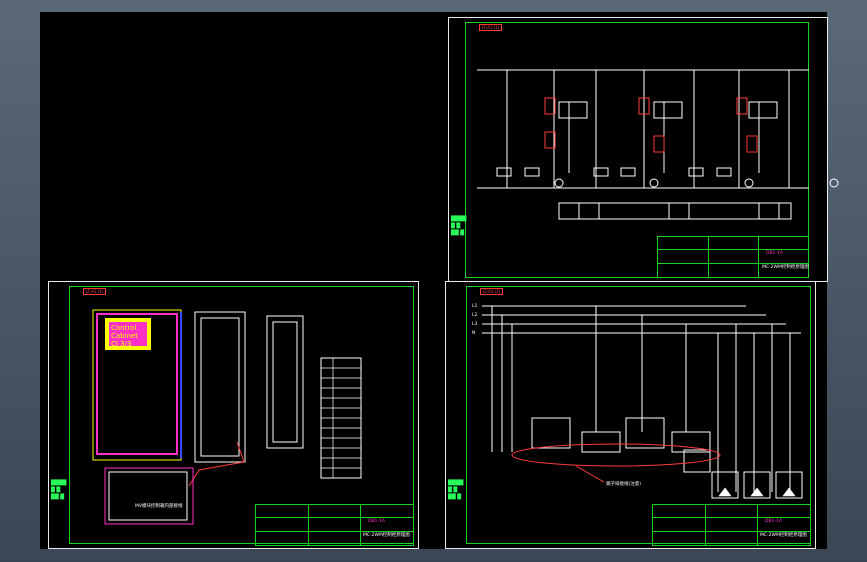 The width and height of the screenshot is (867, 562). I want to click on callout-label: MV模块控制箱内部接线, so click(159, 506).